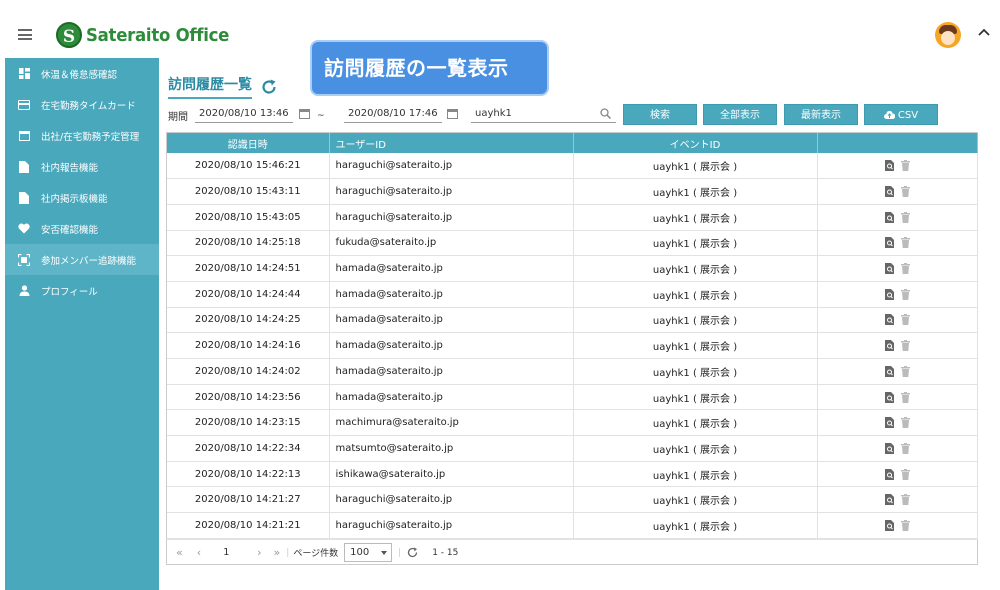 The width and height of the screenshot is (1000, 590). Describe the element at coordinates (984, 32) in the screenshot. I see `chevron-up-icon` at that location.